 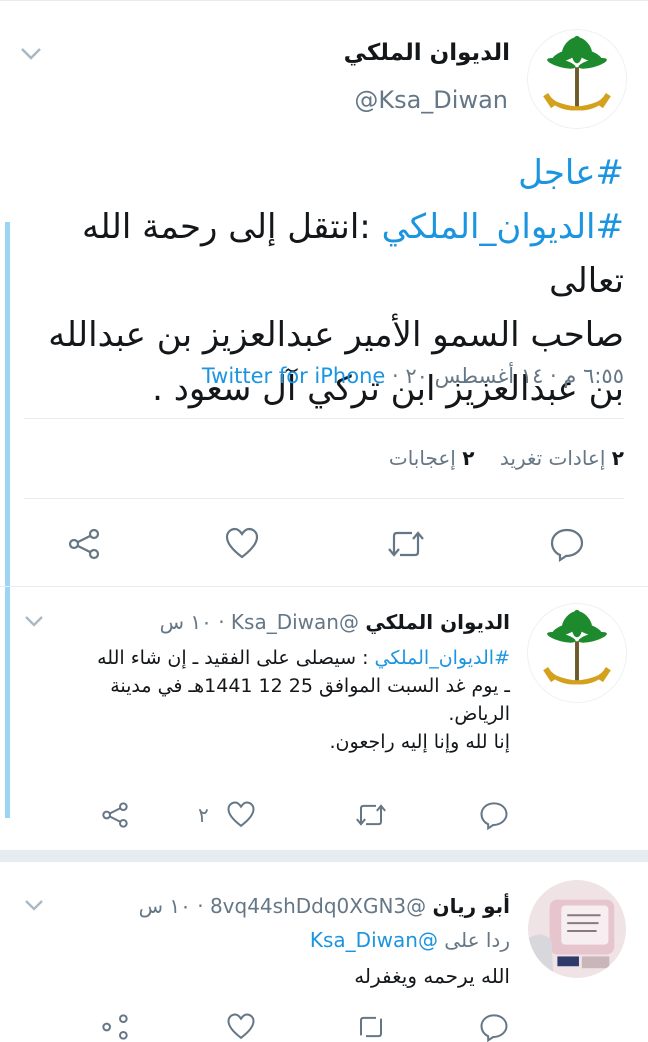 I want to click on reply1-line1: : سيصلى على الفقيد ـ إن شاء الله, so click(x=236, y=658).